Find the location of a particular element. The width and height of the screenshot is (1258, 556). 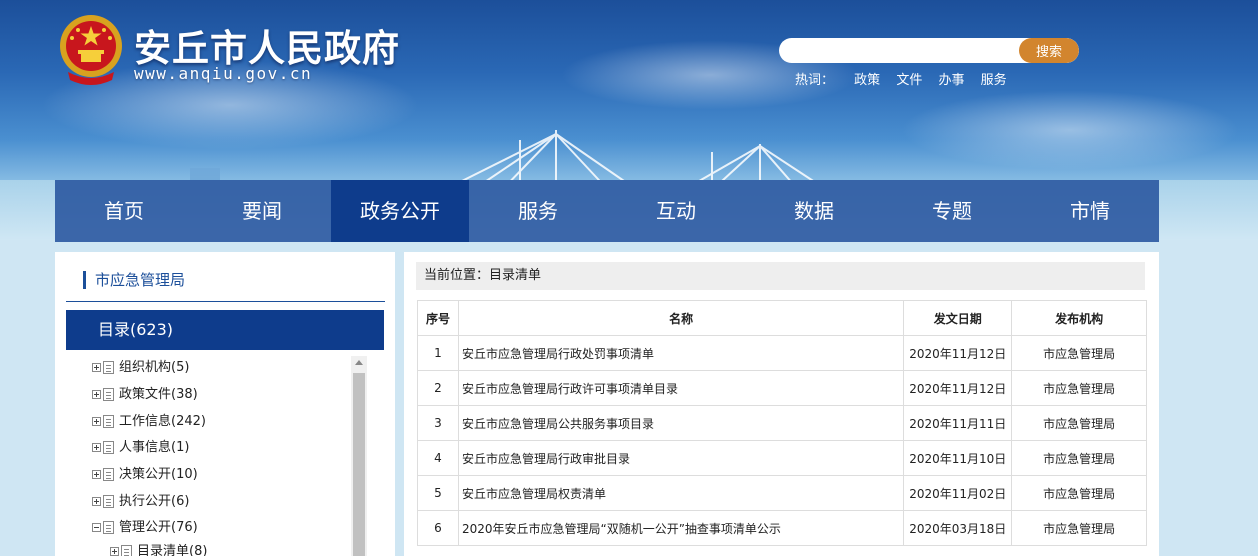

row-title-link: 安丘市应急管理局行政处罚事项清单 is located at coordinates (681, 353).